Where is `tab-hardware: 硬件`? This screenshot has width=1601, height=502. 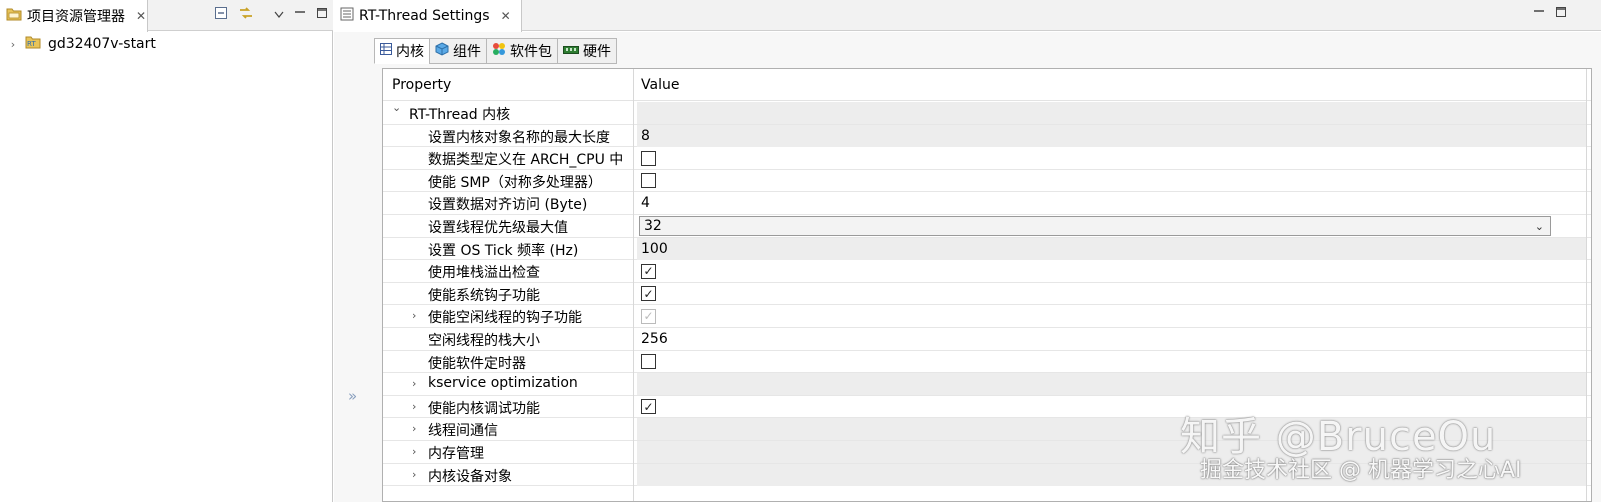 tab-hardware: 硬件 is located at coordinates (587, 51).